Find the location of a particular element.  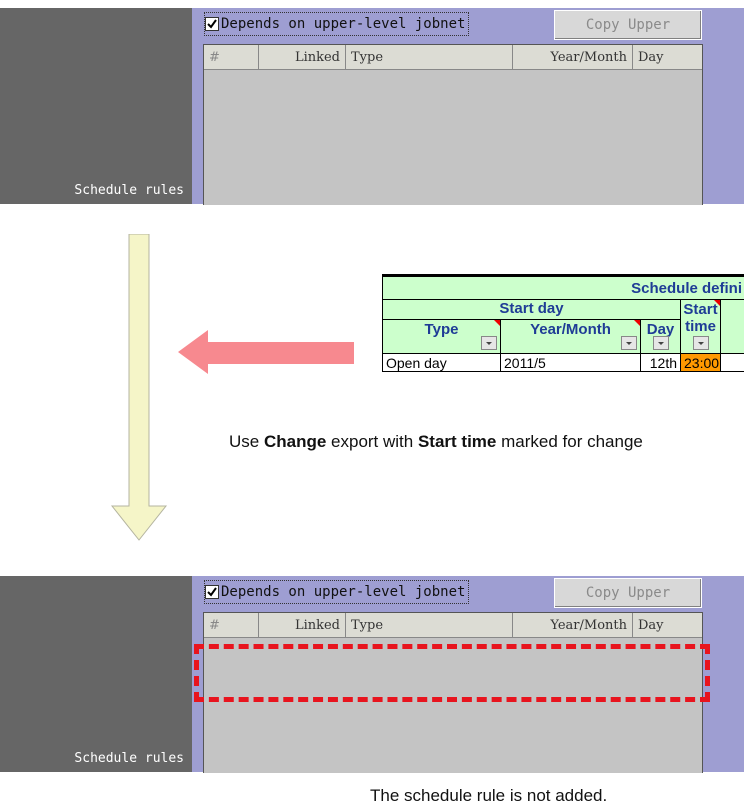

left-arrow is located at coordinates (266, 352).